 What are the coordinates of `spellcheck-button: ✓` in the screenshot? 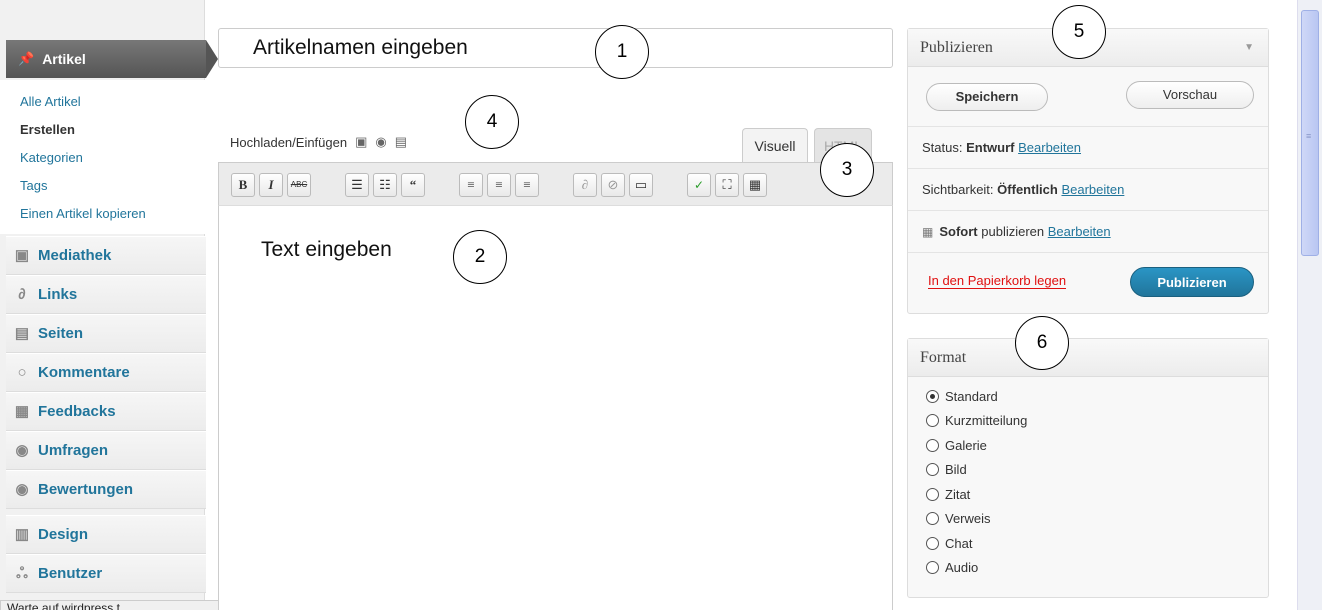 It's located at (699, 185).